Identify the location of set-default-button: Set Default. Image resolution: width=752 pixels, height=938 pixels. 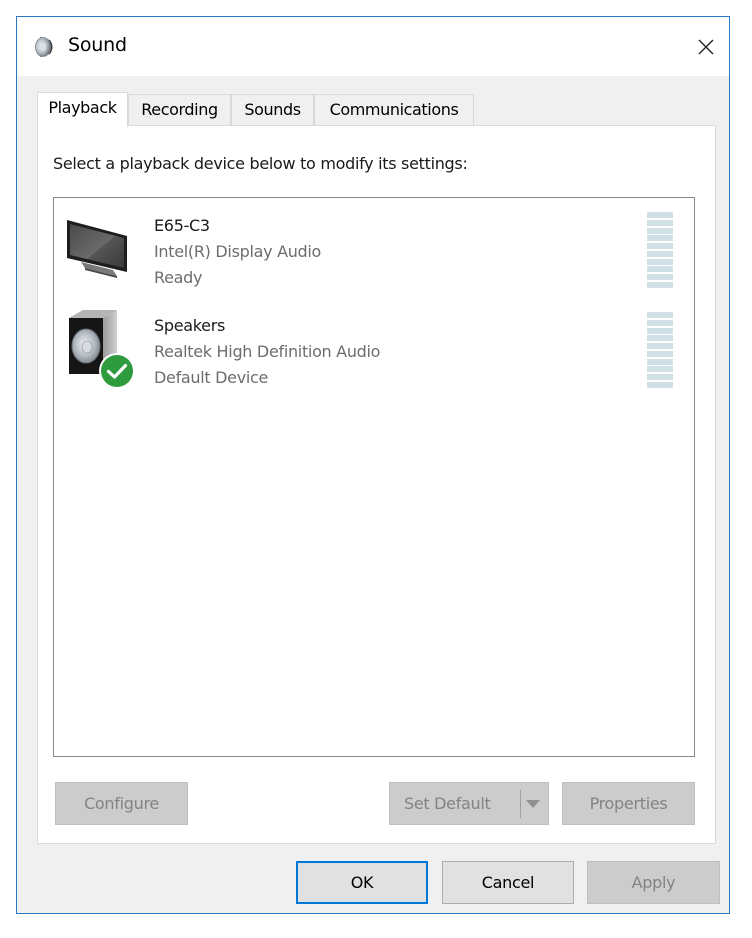
(469, 803).